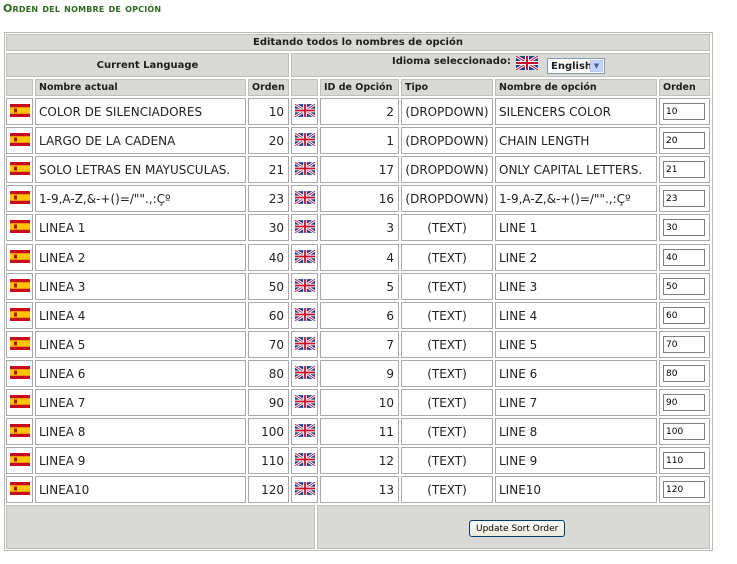  I want to click on orden-cell: 21, so click(268, 169).